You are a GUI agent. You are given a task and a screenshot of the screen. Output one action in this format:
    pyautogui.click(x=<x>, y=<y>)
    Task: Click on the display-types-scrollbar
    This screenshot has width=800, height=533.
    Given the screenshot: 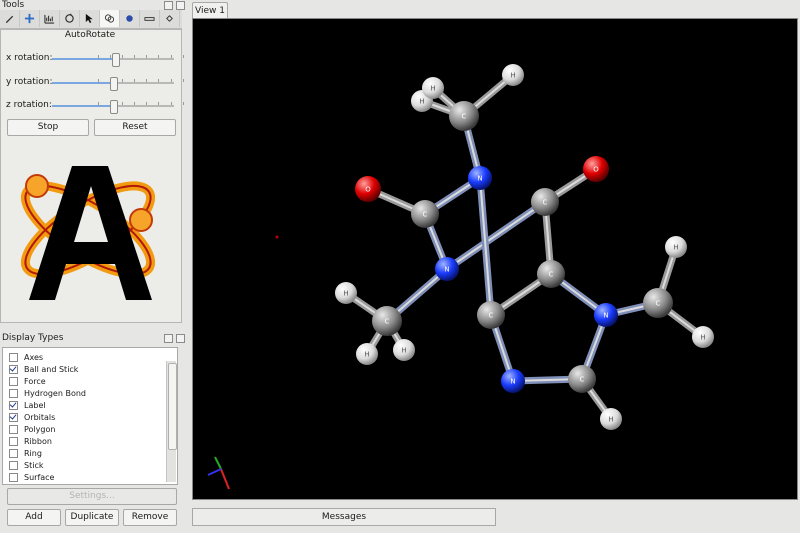 What is the action you would take?
    pyautogui.click(x=171, y=421)
    